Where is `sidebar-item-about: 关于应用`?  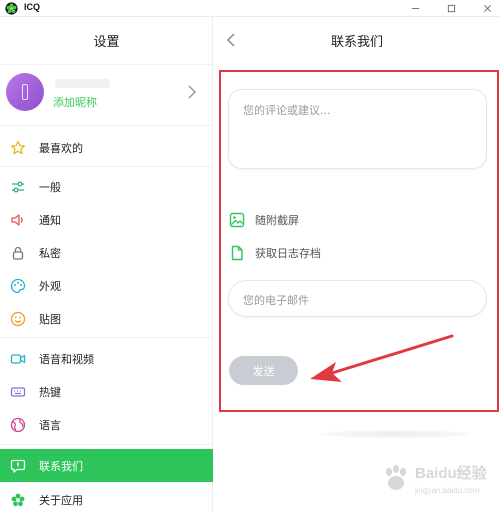
sidebar-item-about: 关于应用 is located at coordinates (106, 497).